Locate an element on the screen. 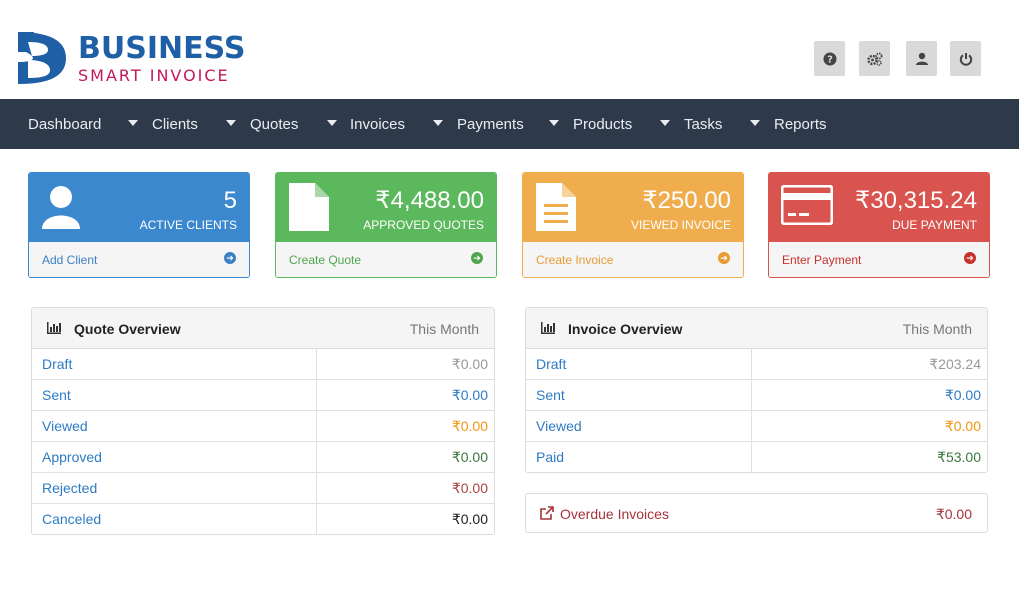 This screenshot has width=1019, height=600. card-value: ₹250.00 is located at coordinates (686, 200).